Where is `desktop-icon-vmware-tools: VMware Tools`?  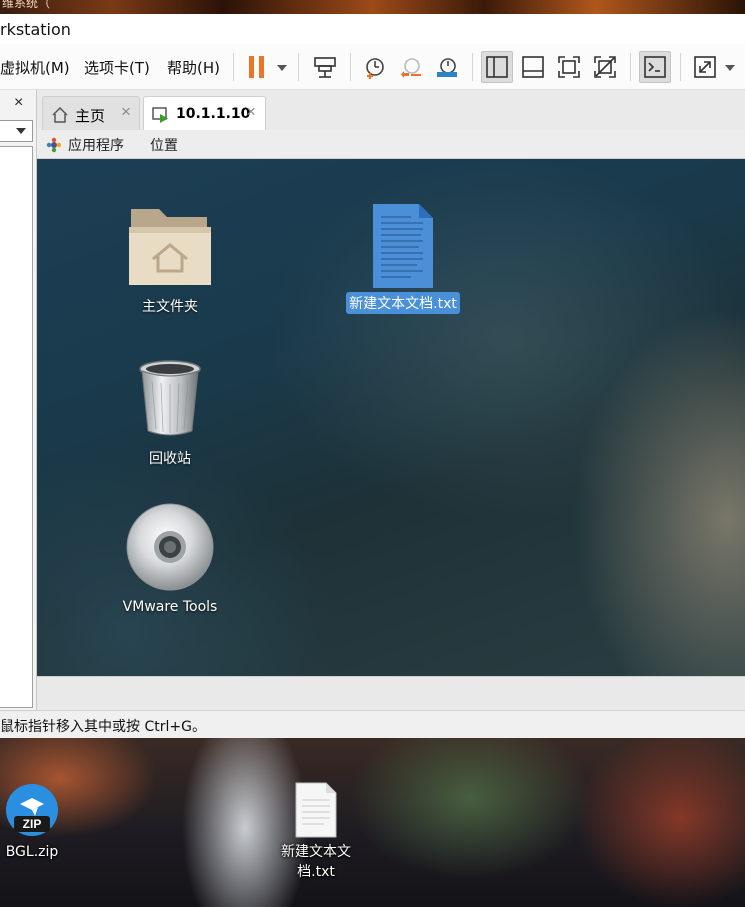 desktop-icon-vmware-tools: VMware Tools is located at coordinates (170, 559).